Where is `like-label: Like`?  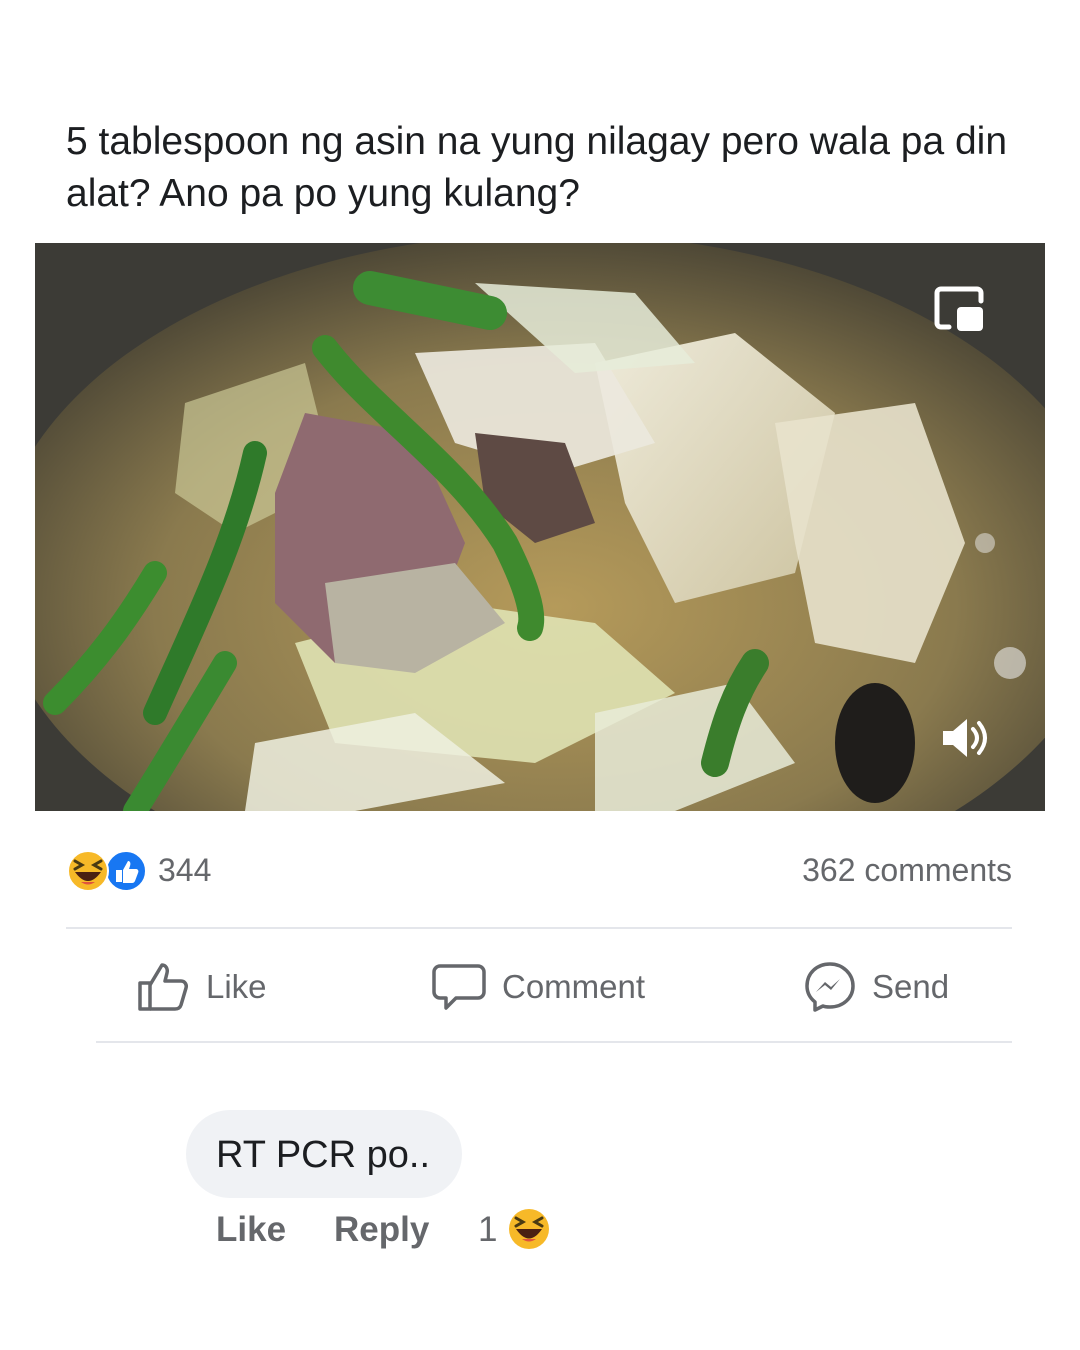 like-label: Like is located at coordinates (236, 986).